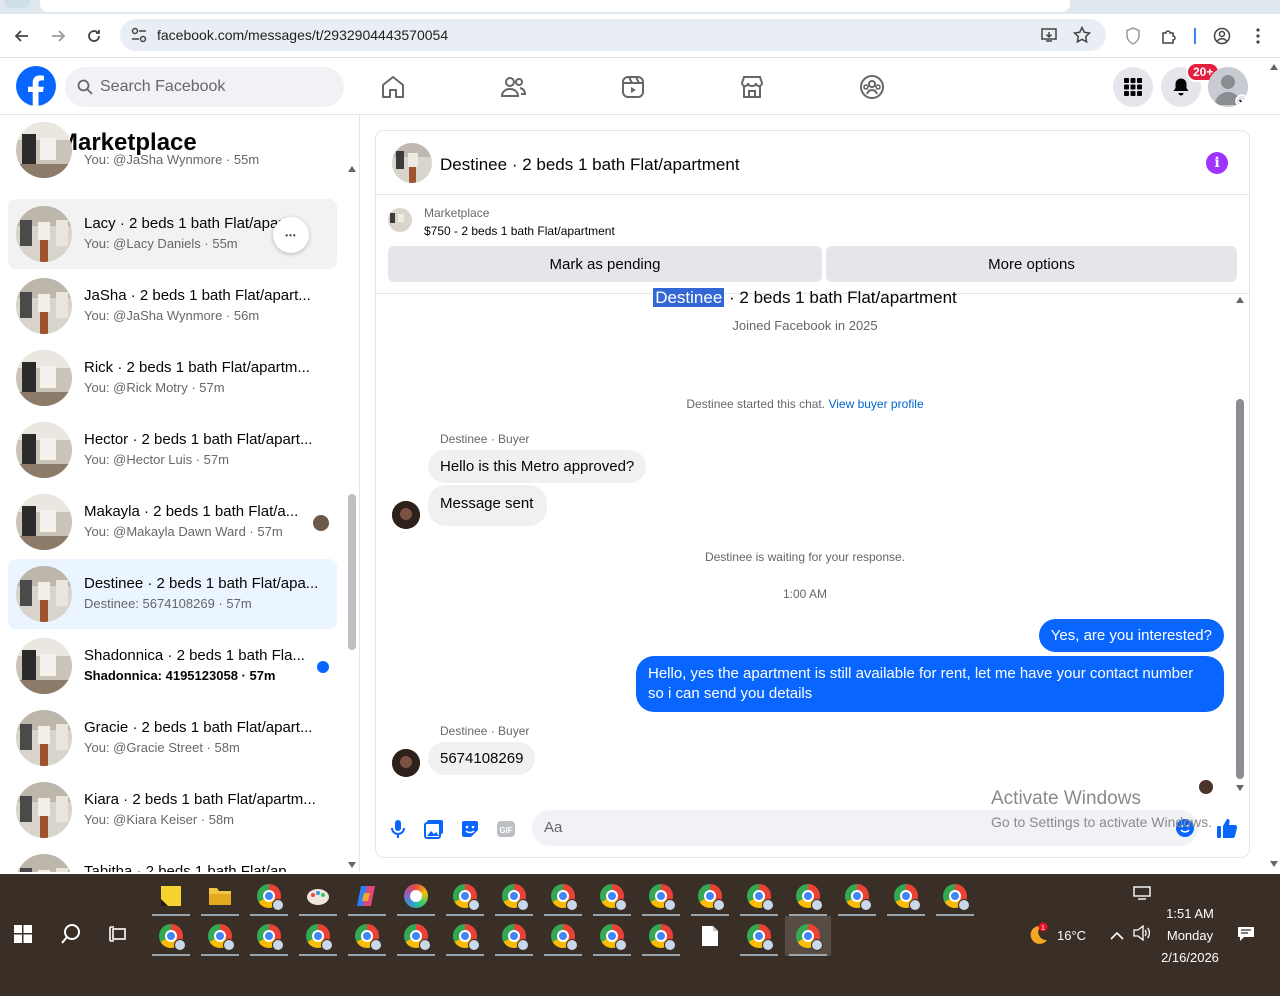 This screenshot has height=996, width=1280. Describe the element at coordinates (506, 829) in the screenshot. I see `gif-icon: GIF` at that location.